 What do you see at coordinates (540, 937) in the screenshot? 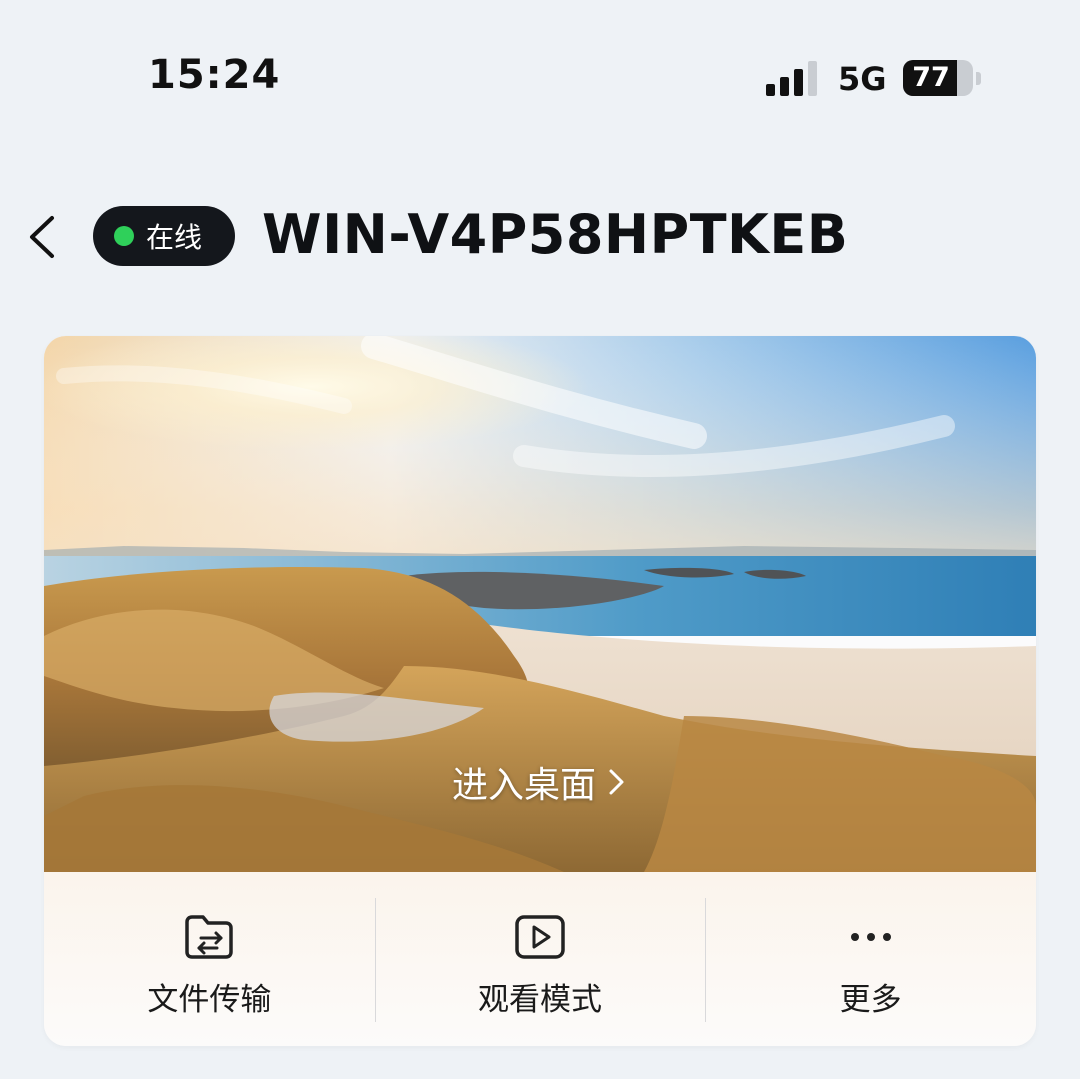
I see `play-icon` at bounding box center [540, 937].